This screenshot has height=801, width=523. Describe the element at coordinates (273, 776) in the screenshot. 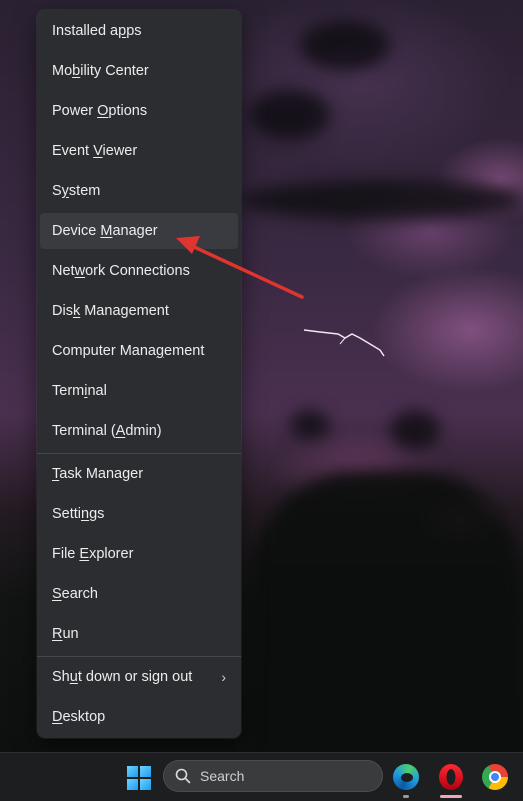

I see `taskbar-search-box: Search` at that location.